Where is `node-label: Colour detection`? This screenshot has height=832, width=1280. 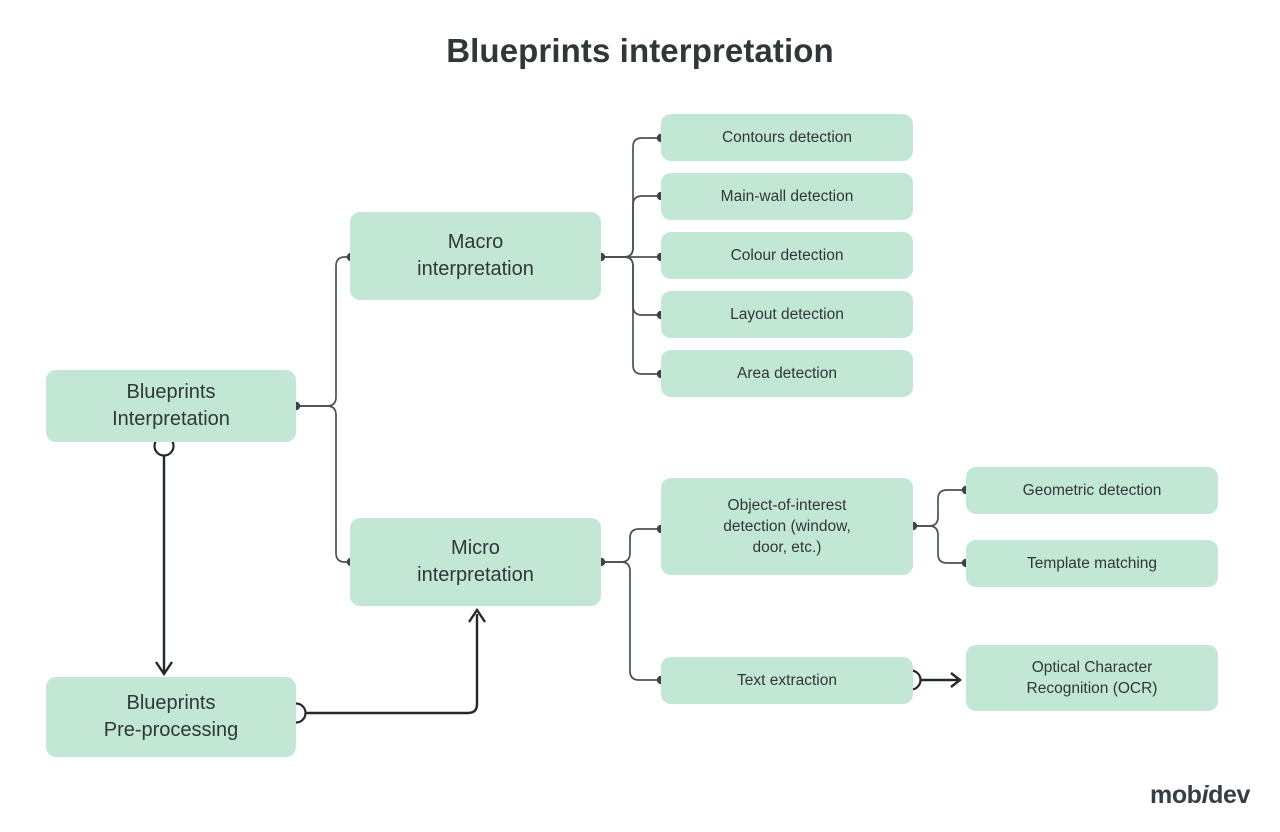 node-label: Colour detection is located at coordinates (787, 255).